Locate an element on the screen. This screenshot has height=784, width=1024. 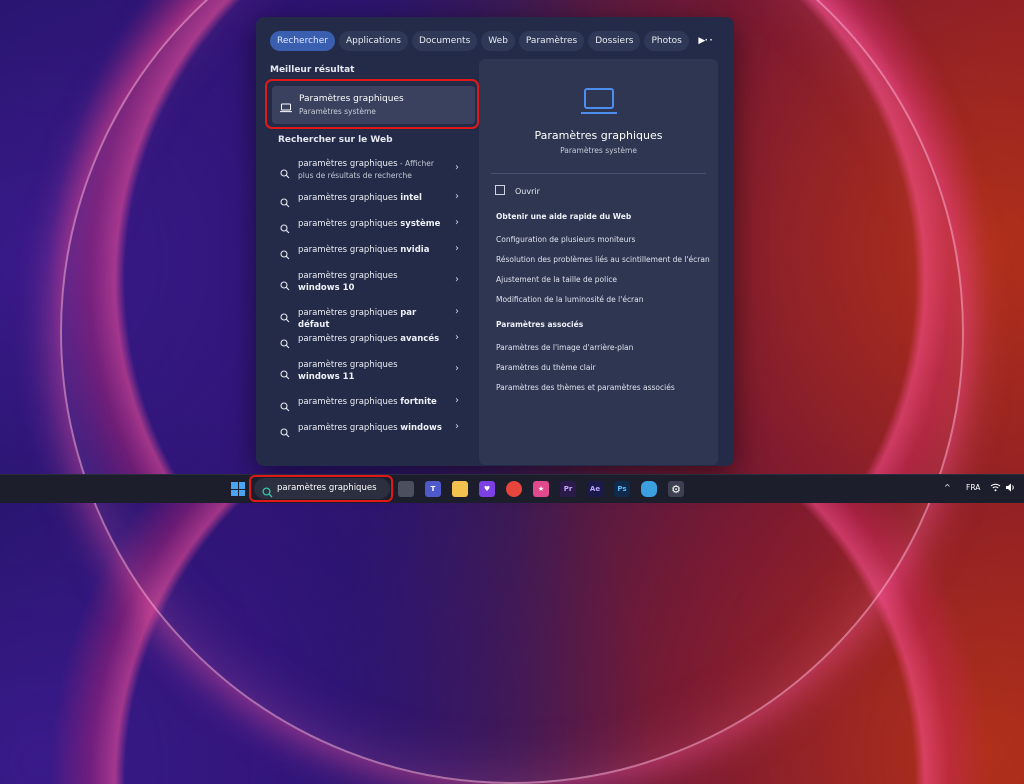
web-suggestion: paramètres graphiques windows 10 › is located at coordinates (374, 284).